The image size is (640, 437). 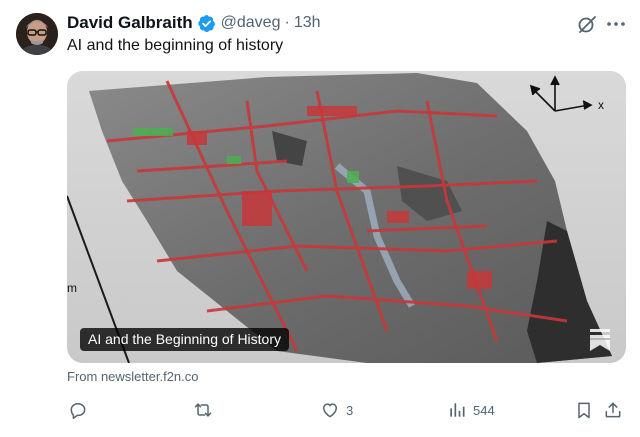 I want to click on axis-x-label: x, so click(x=601, y=105).